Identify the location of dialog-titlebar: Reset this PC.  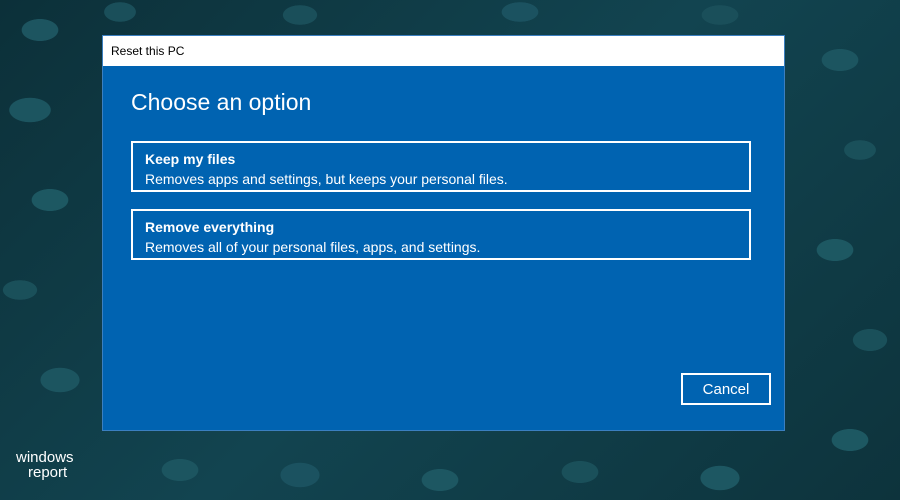
(443, 51).